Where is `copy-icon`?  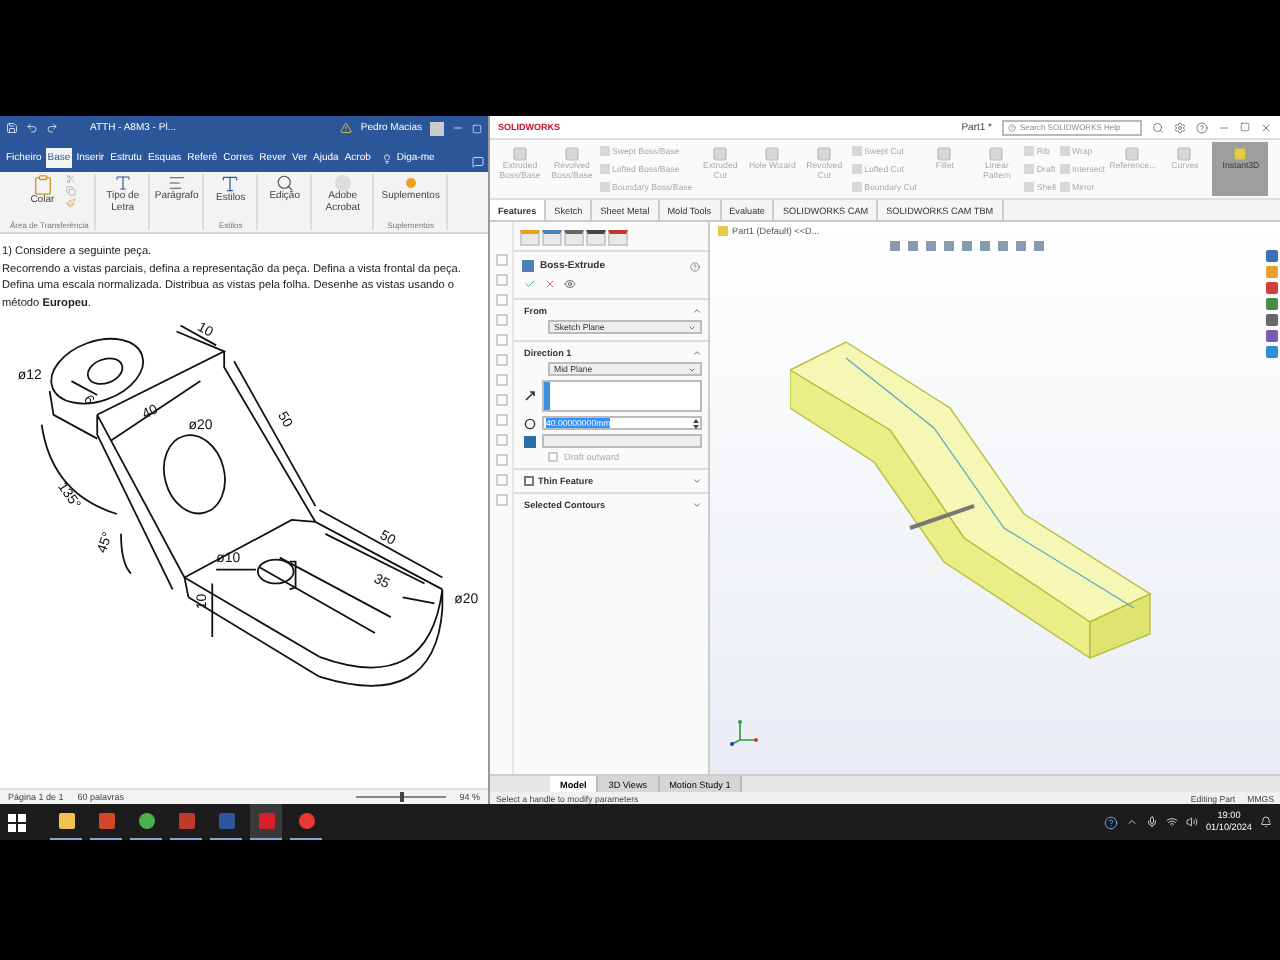
copy-icon is located at coordinates (71, 191).